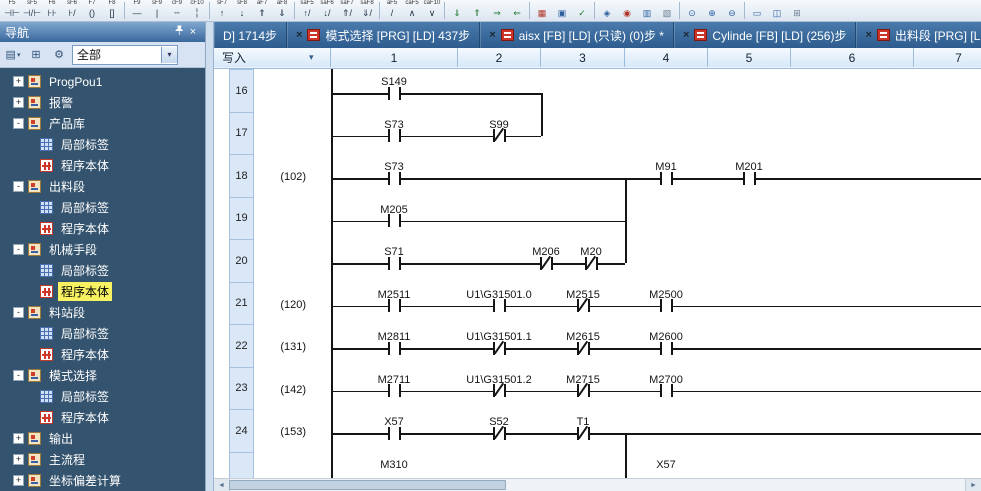 The image size is (981, 491). What do you see at coordinates (102, 396) in the screenshot?
I see `tree-item-mode-select-labels: 局部标签` at bounding box center [102, 396].